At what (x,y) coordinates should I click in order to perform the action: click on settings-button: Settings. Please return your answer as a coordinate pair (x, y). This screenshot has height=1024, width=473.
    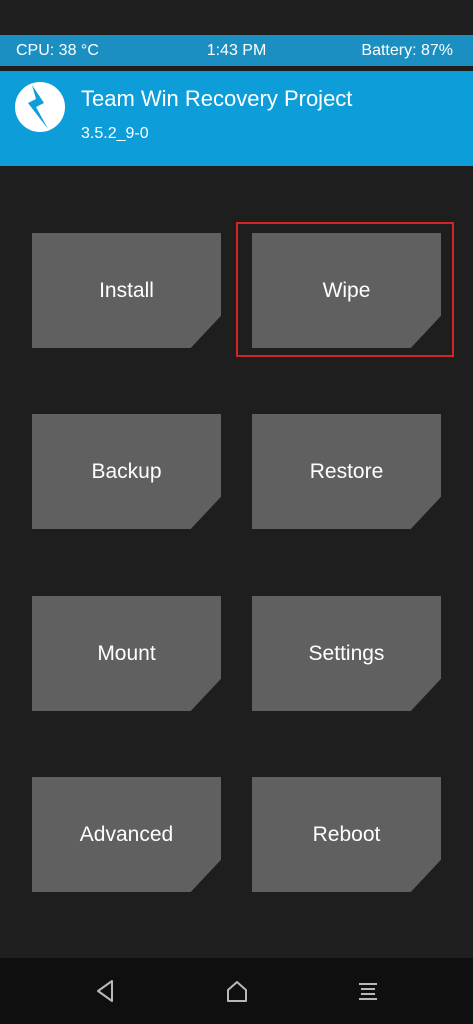
    Looking at the image, I should click on (346, 653).